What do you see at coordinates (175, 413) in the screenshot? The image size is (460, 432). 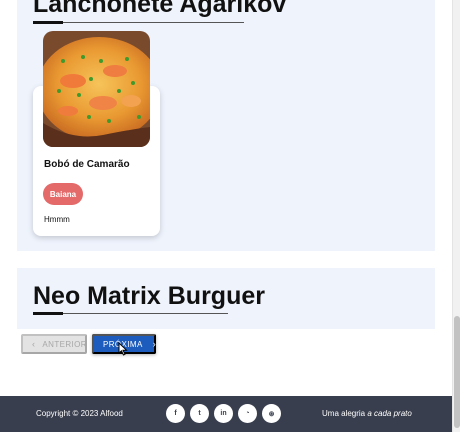 I see `facebook-icon: f` at bounding box center [175, 413].